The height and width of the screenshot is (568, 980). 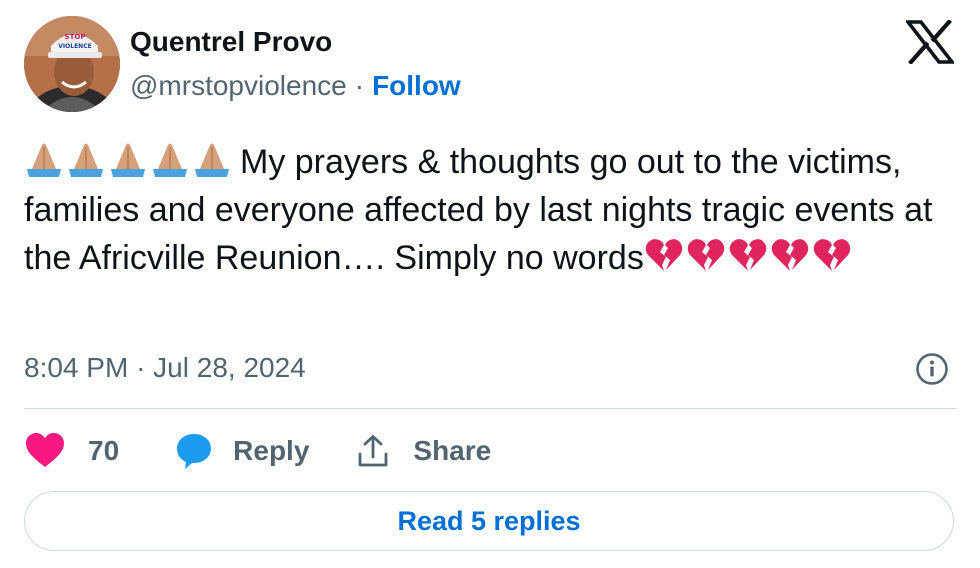 I want to click on author-handle-row: @mrstopviolence · Follow, so click(x=295, y=86).